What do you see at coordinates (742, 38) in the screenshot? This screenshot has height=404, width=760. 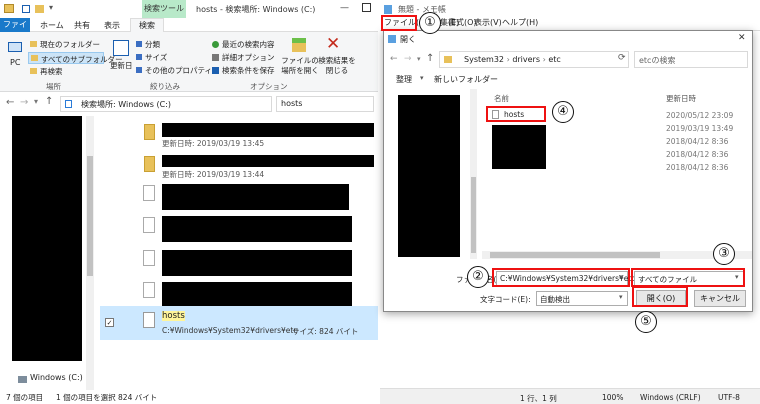 I see `dialog-close-icon: ✕` at bounding box center [742, 38].